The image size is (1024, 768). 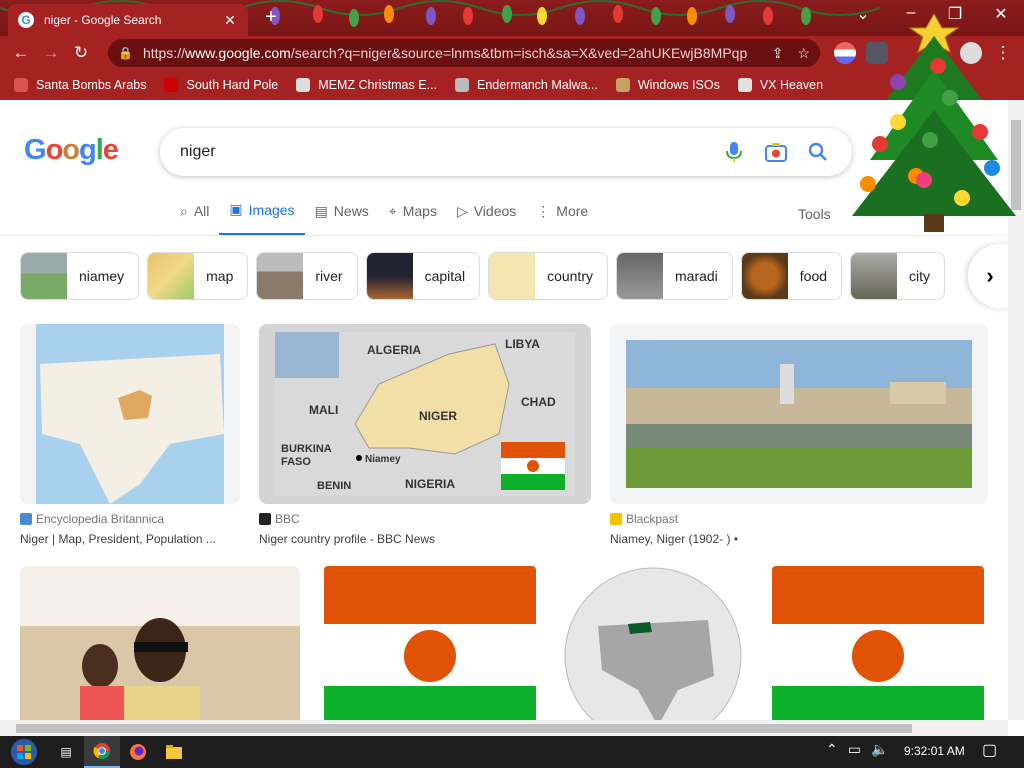 I want to click on tab-google-search: G niger - Google Search ✕, so click(x=128, y=20).